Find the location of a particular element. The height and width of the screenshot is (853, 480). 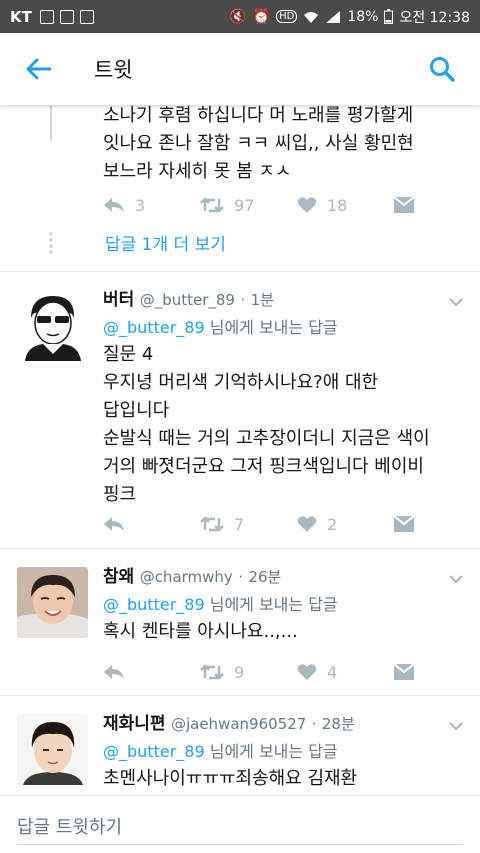

like-count: 18 is located at coordinates (337, 205).